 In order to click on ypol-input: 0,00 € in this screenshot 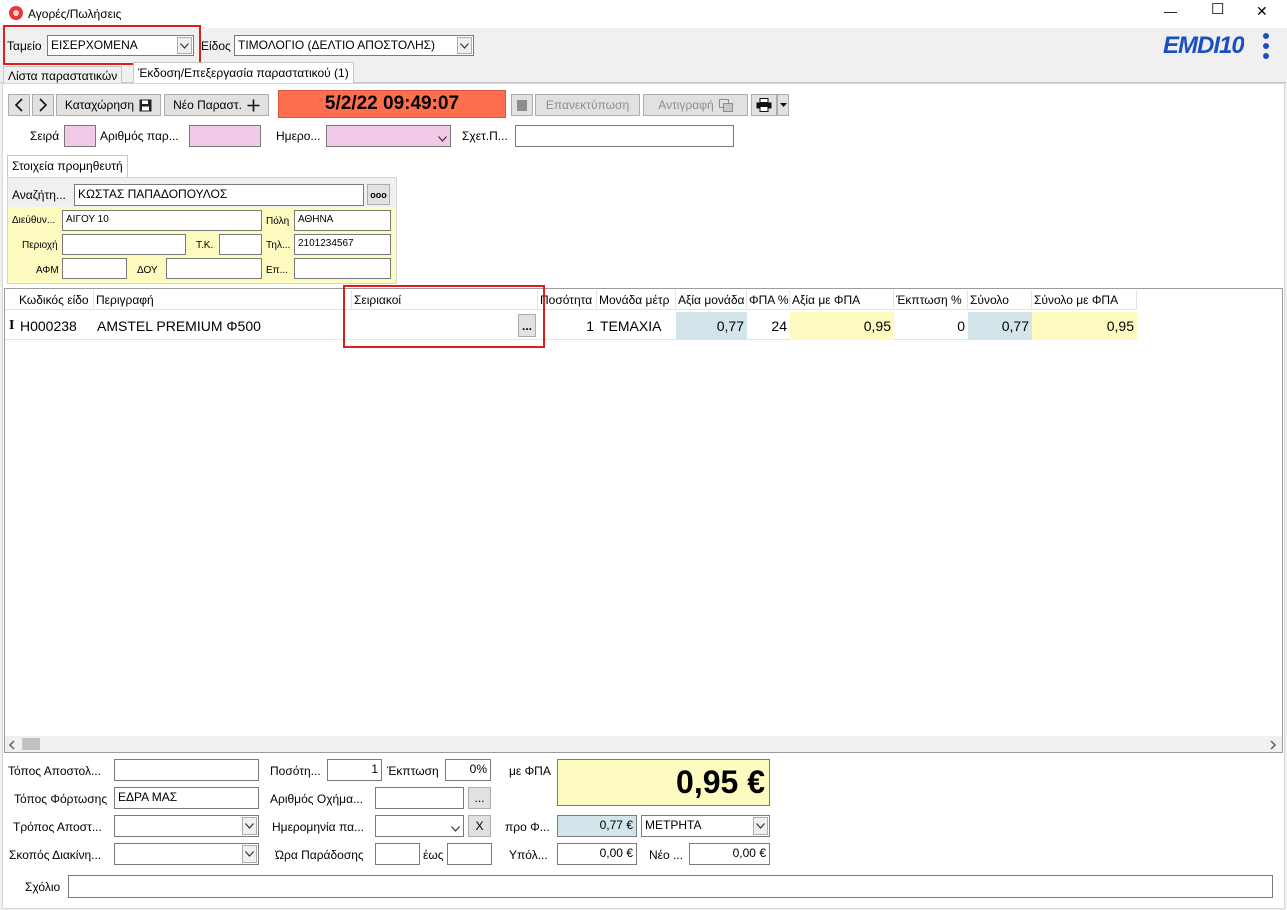, I will do `click(597, 854)`.